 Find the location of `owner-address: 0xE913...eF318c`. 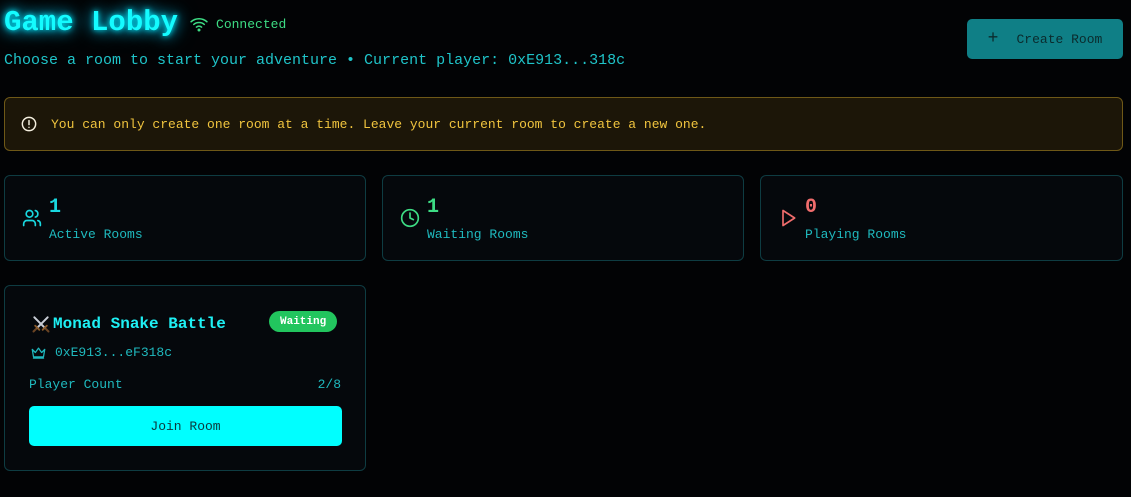

owner-address: 0xE913...eF318c is located at coordinates (114, 352).